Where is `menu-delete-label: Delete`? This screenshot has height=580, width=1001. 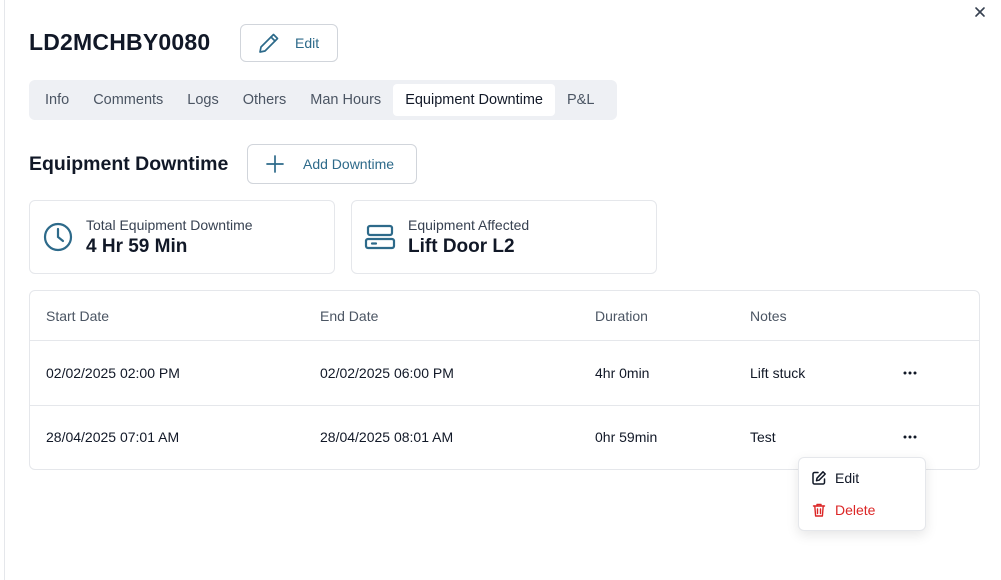 menu-delete-label: Delete is located at coordinates (855, 510).